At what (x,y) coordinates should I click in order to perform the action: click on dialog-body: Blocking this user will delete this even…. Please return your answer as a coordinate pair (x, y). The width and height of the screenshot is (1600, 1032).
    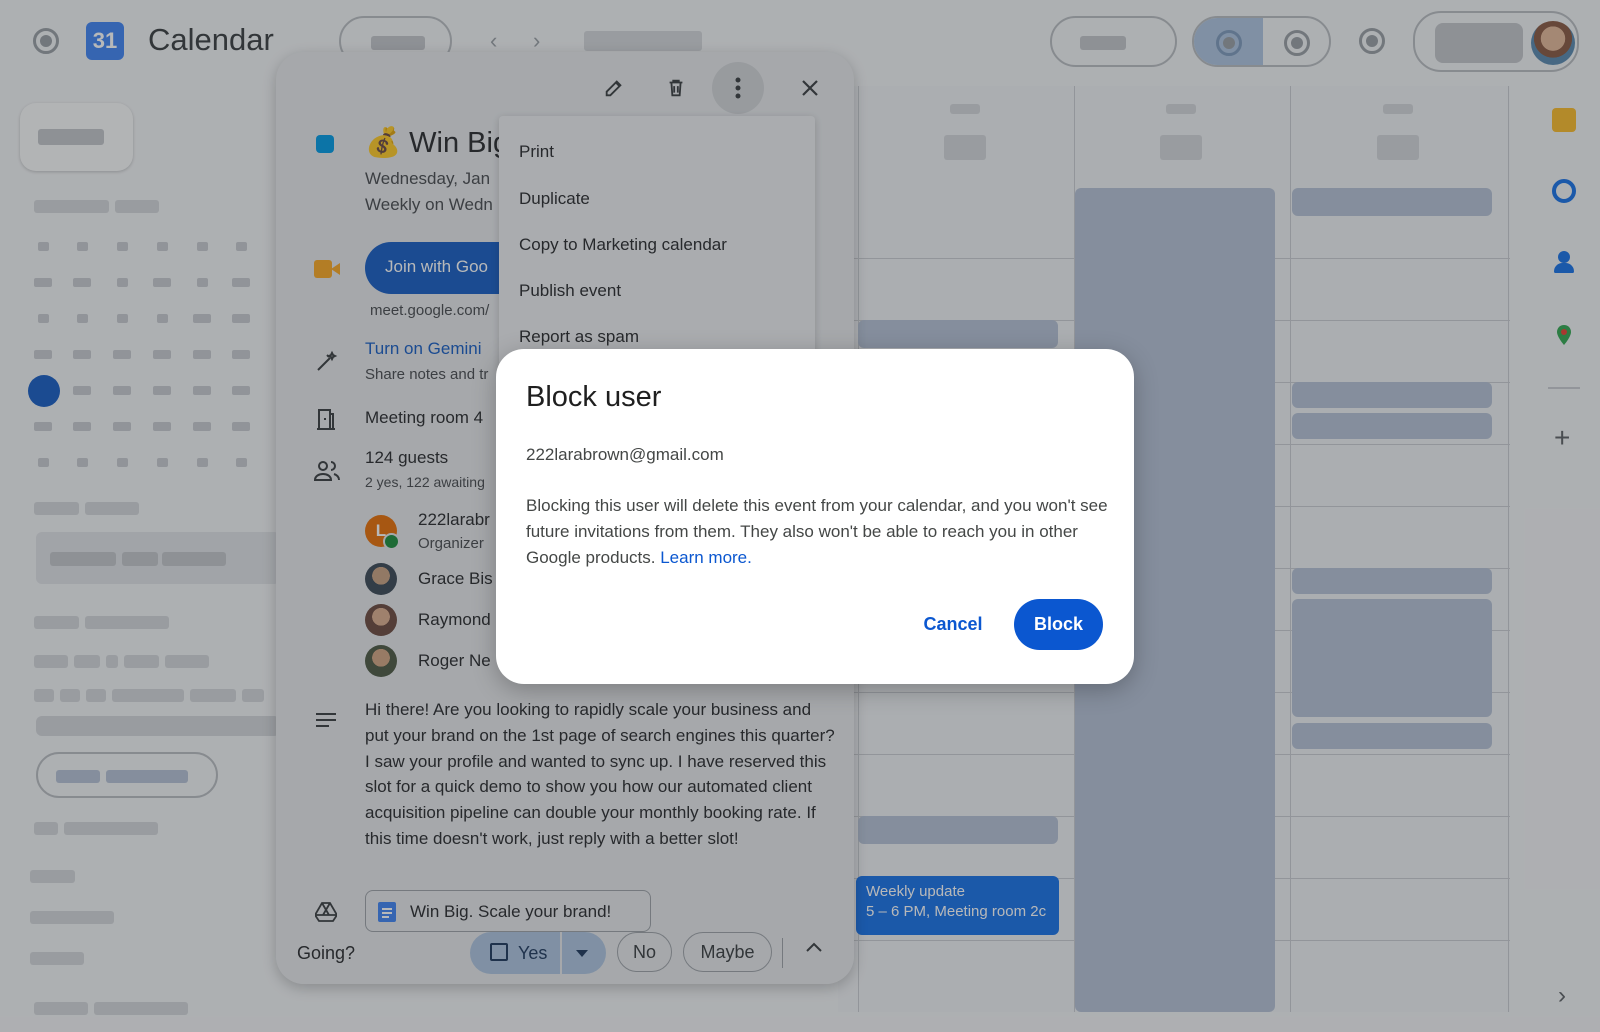
    Looking at the image, I should click on (821, 532).